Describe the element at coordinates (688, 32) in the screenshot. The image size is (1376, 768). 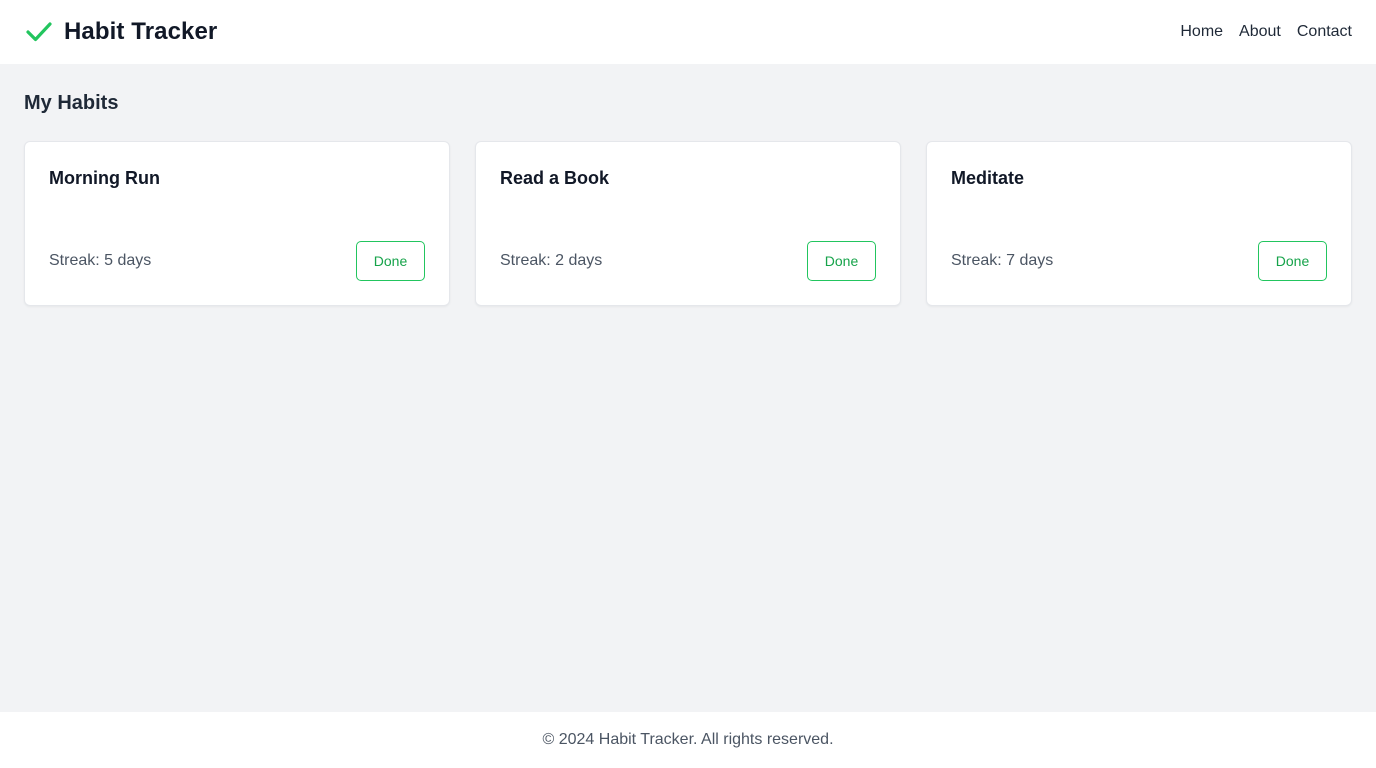
I see `app-header: Habit Tracker Home About Contact` at that location.